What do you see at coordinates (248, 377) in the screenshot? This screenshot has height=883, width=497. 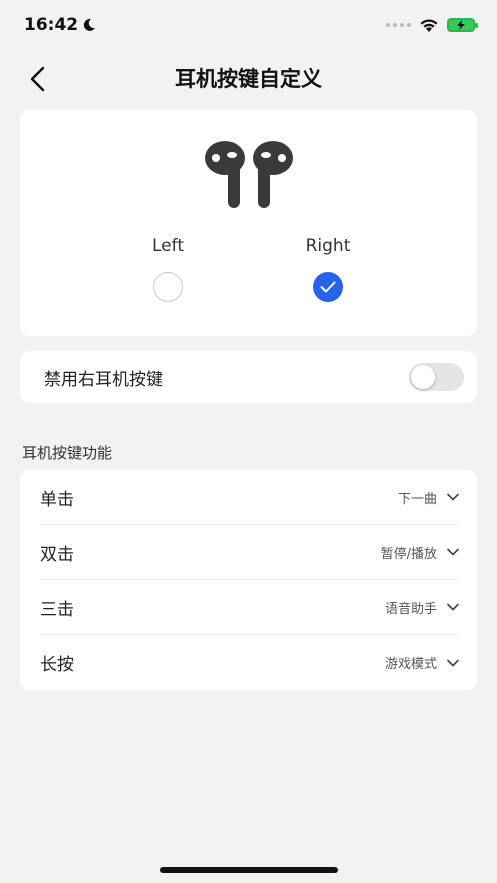 I see `disable-right-card: 禁用右耳机按键` at bounding box center [248, 377].